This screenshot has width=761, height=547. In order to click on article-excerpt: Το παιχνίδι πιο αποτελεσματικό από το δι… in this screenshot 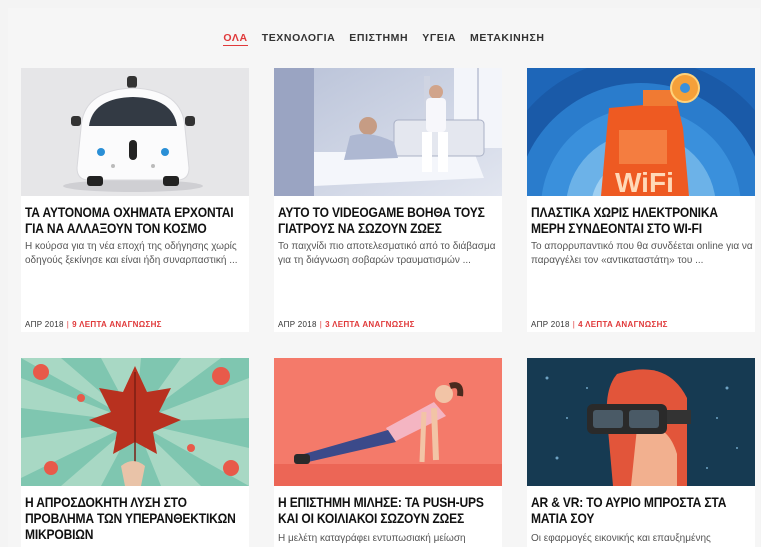, I will do `click(387, 253)`.